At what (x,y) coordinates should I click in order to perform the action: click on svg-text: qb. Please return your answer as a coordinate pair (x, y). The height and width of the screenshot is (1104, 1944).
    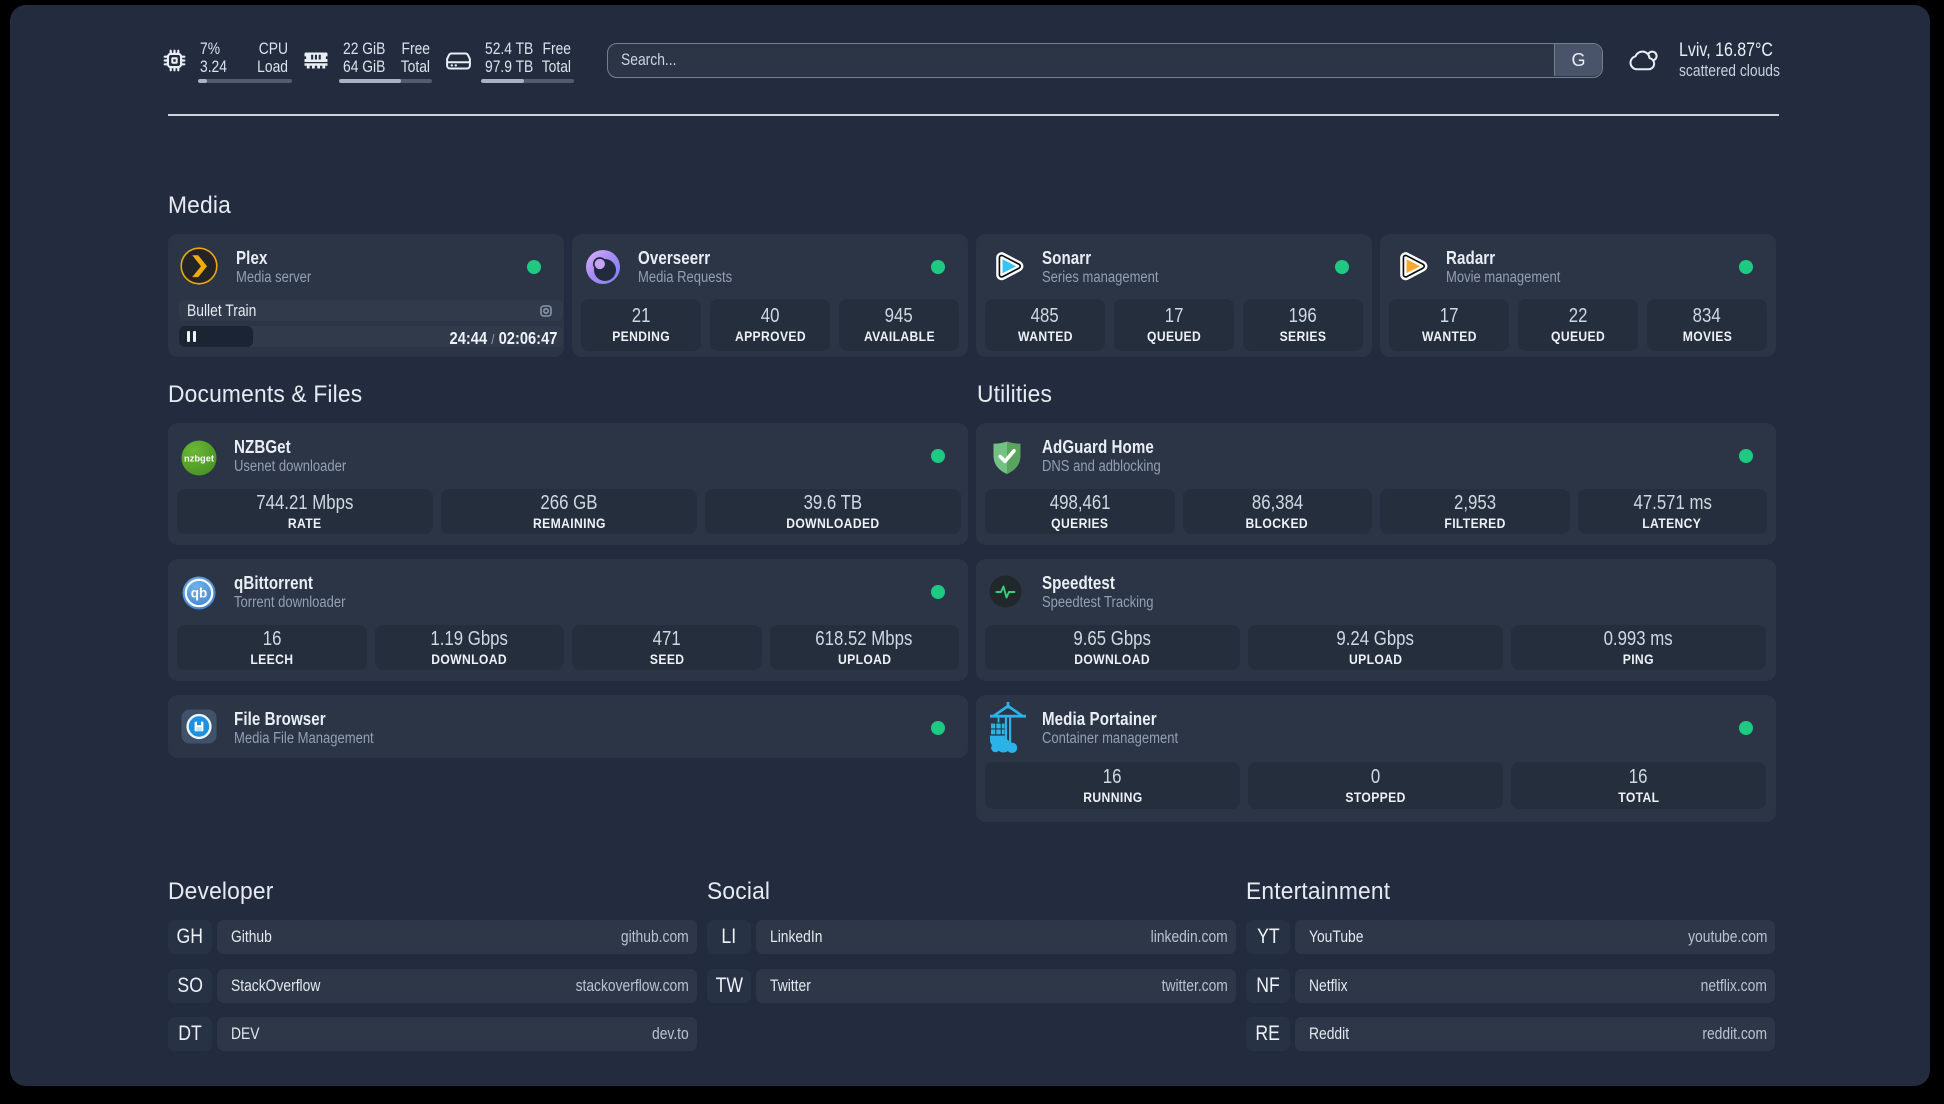
    Looking at the image, I should click on (199, 593).